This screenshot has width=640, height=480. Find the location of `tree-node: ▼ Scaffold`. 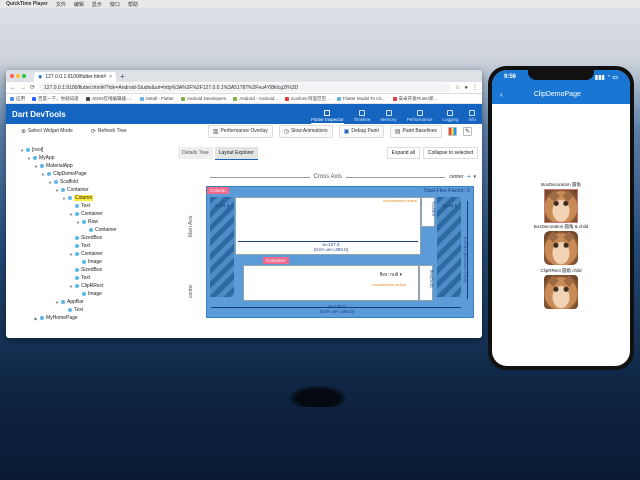

tree-node: ▼ Scaffold is located at coordinates (95, 182).